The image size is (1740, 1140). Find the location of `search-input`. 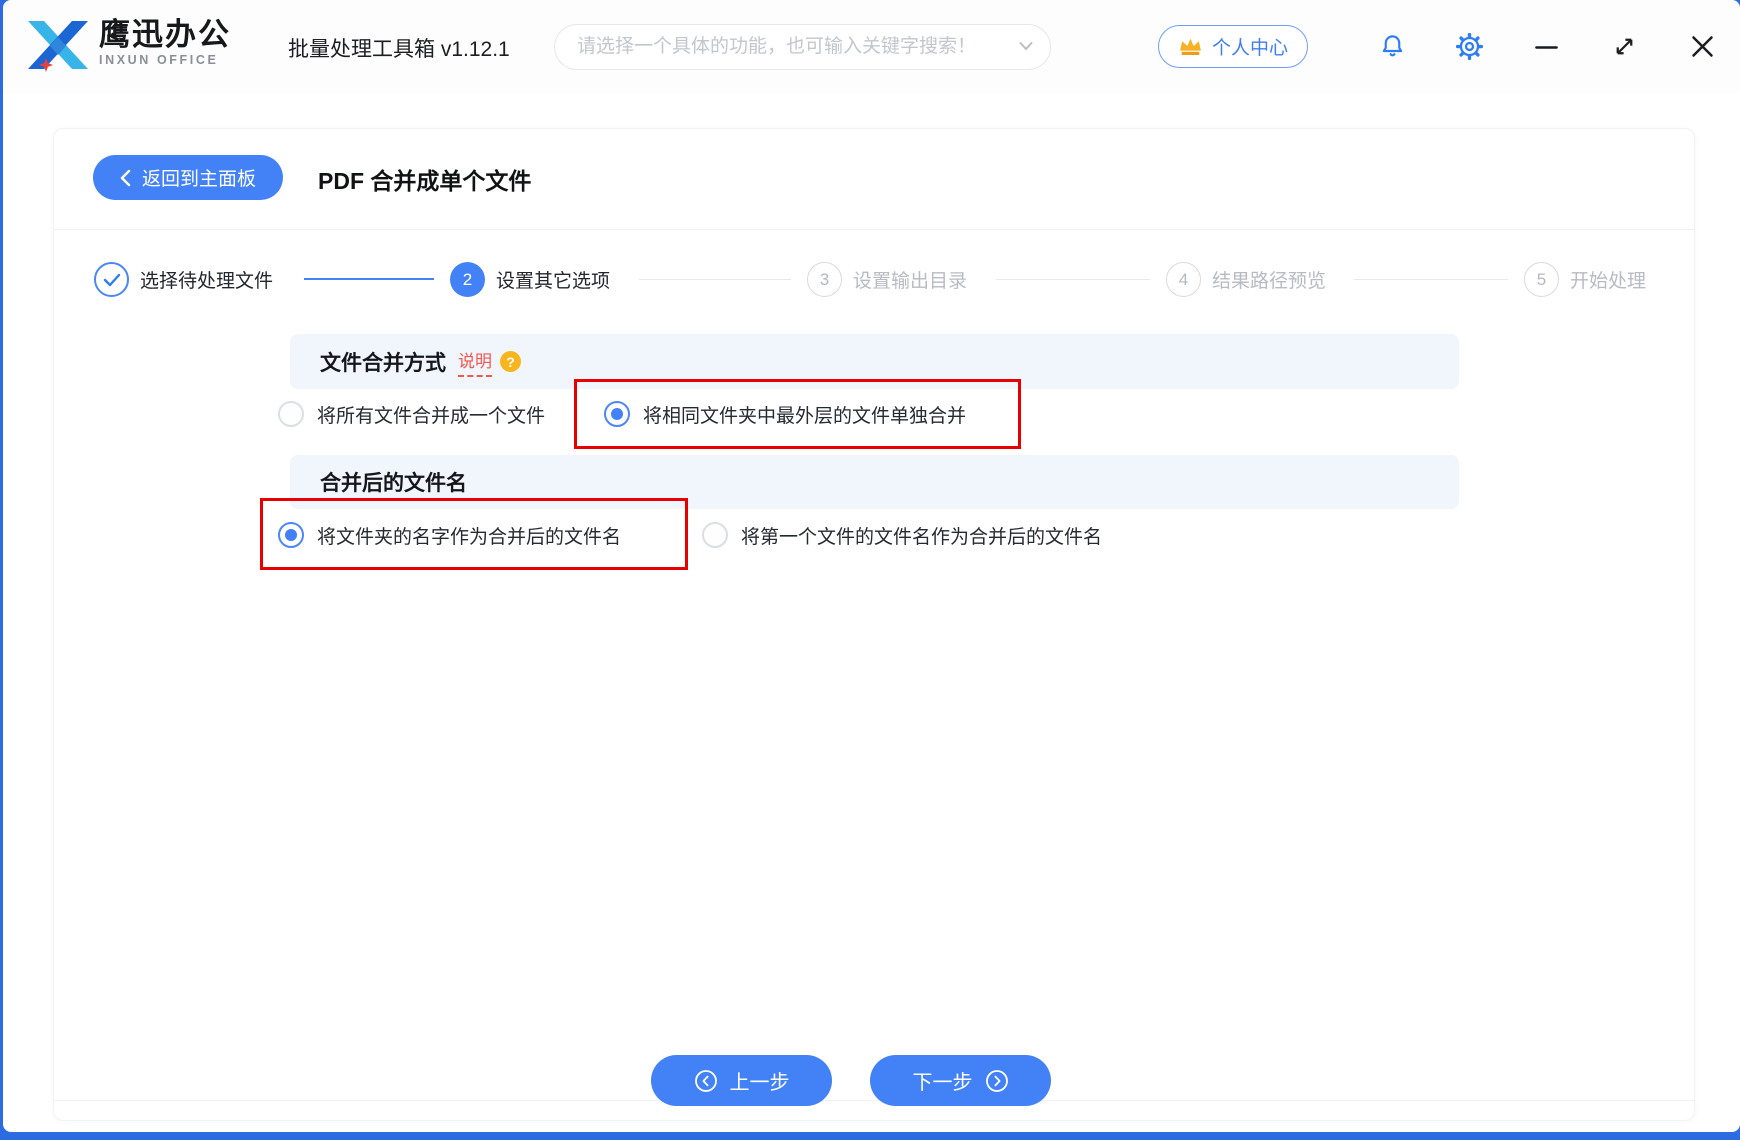

search-input is located at coordinates (802, 47).